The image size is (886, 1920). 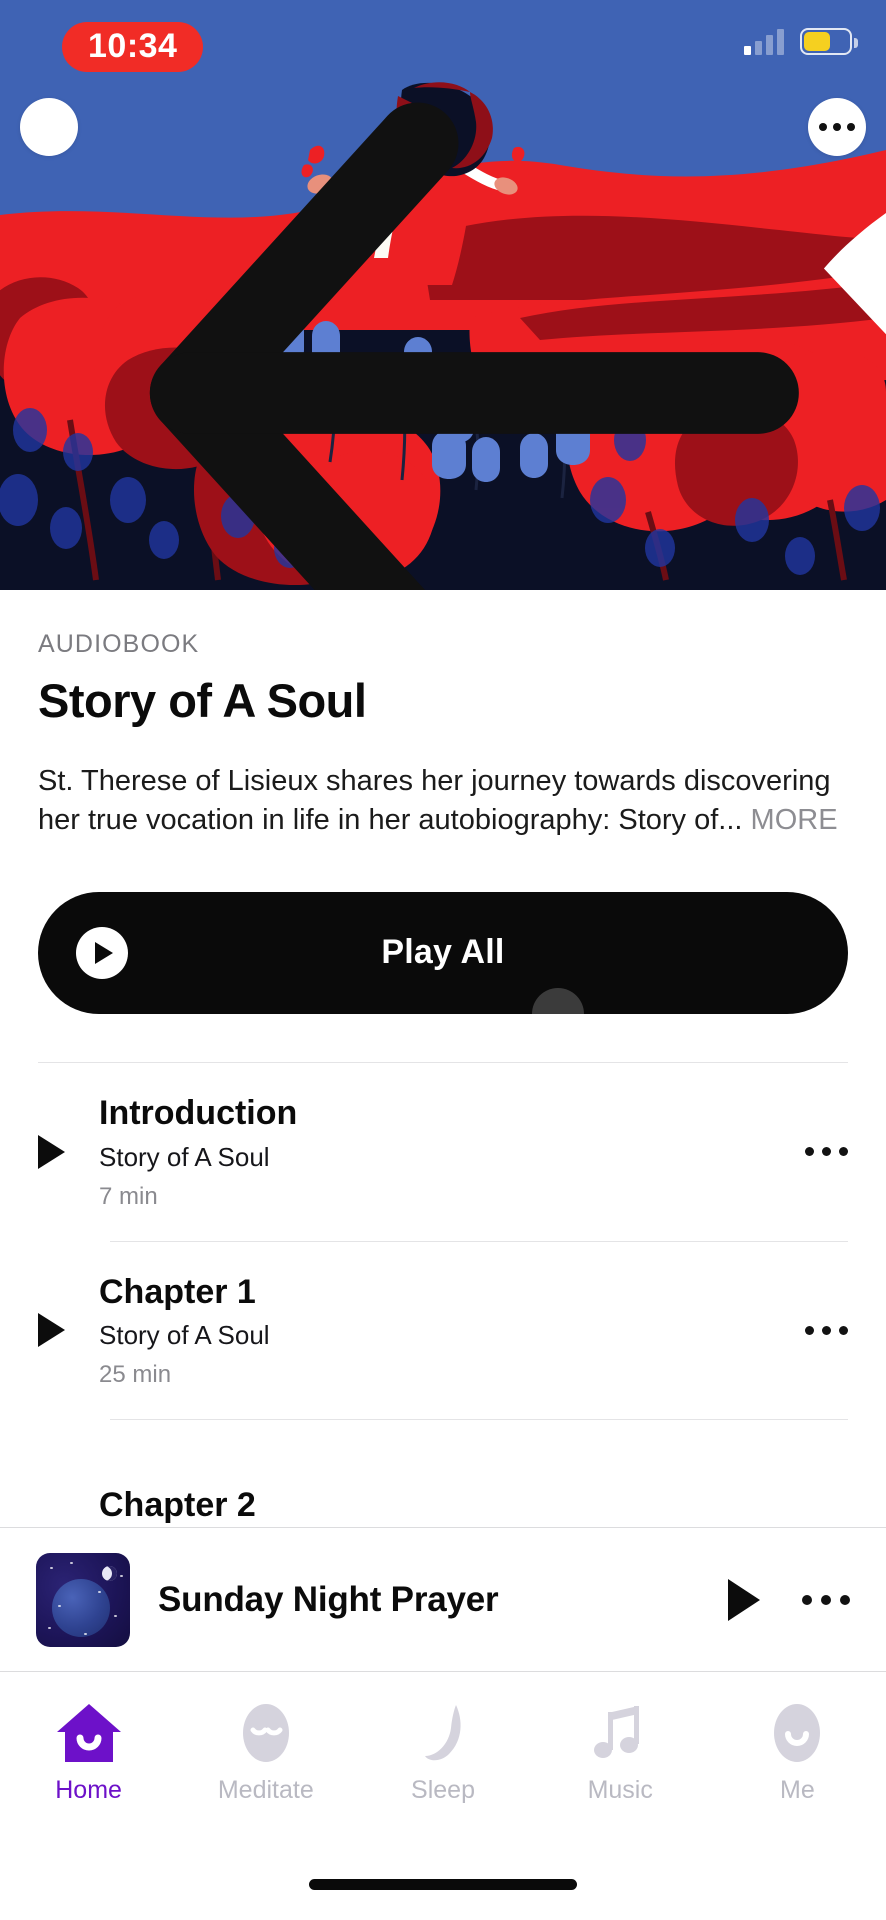 I want to click on status-time: 10:34, so click(x=133, y=47).